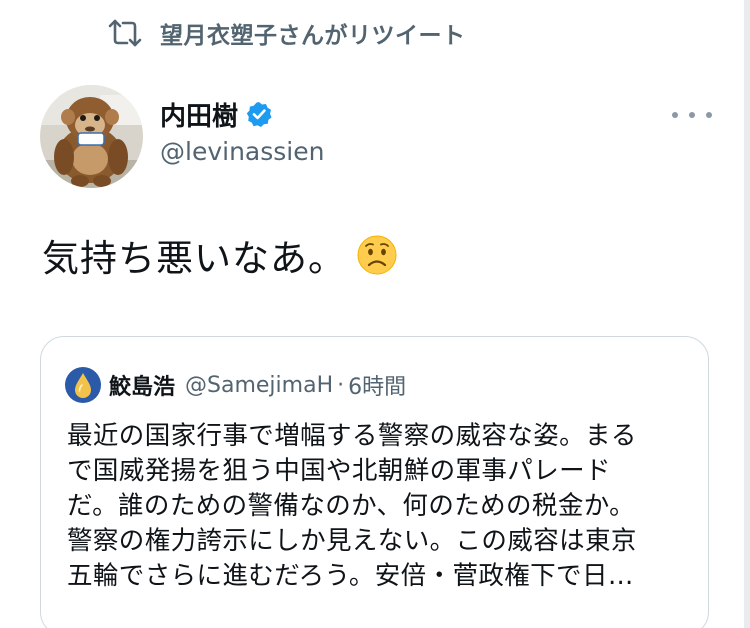  I want to click on author-name: 内田樹, so click(199, 114).